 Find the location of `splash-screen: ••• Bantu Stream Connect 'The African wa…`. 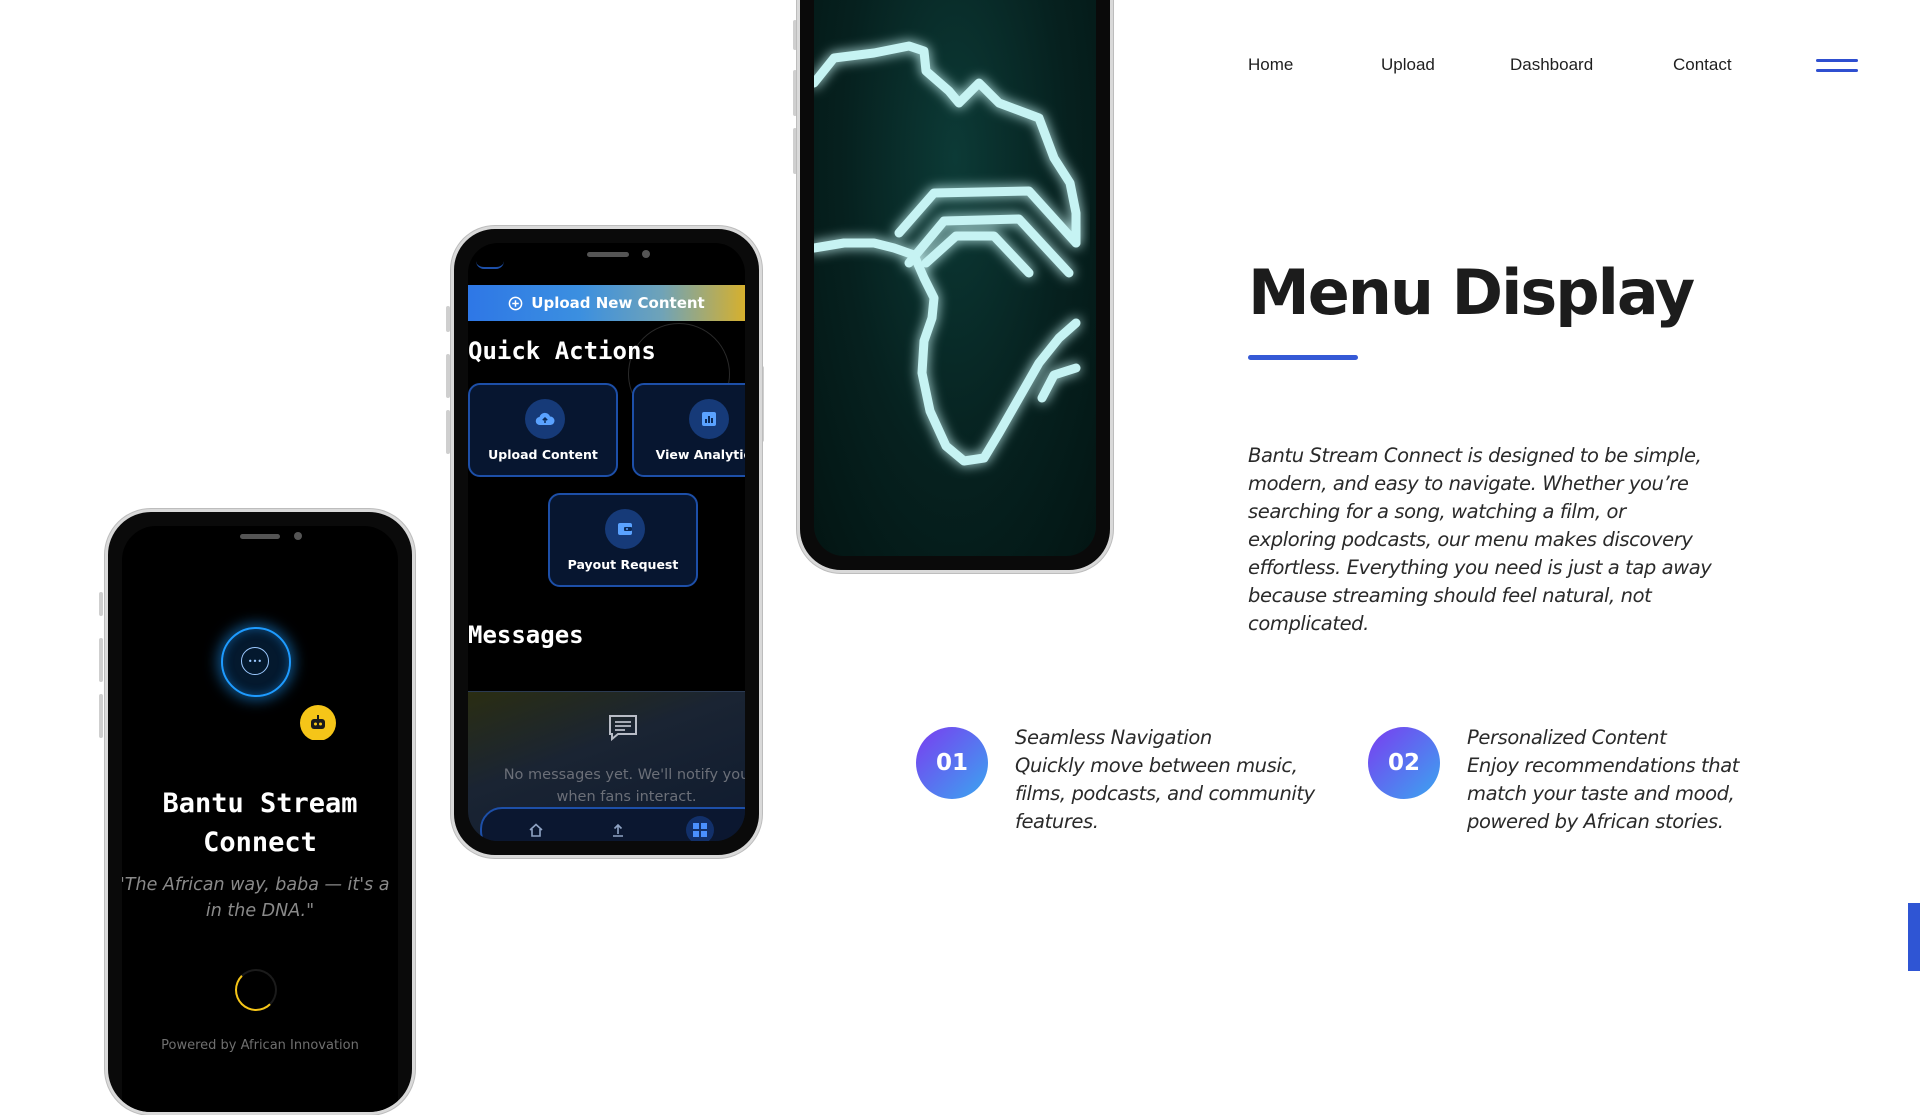

splash-screen: ••• Bantu Stream Connect 'The African wa… is located at coordinates (260, 819).